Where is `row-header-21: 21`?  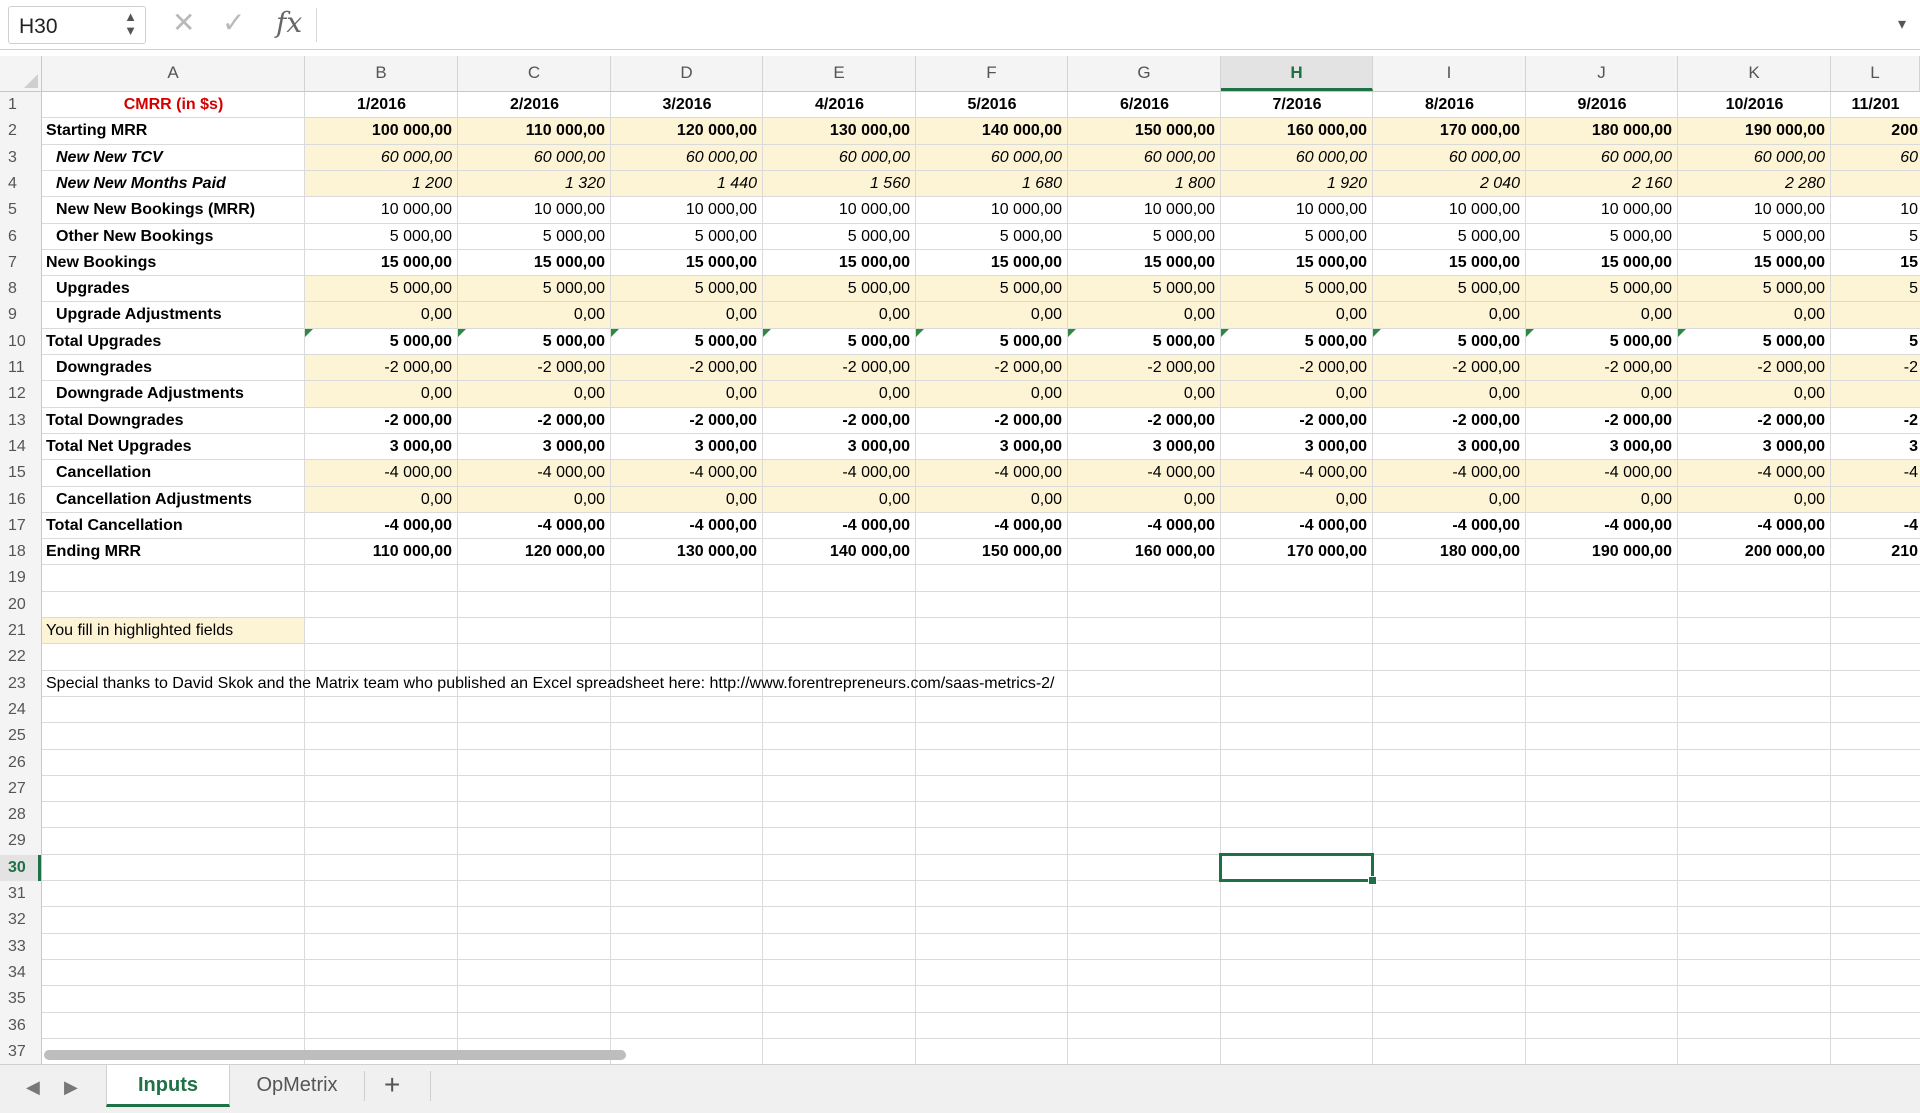 row-header-21: 21 is located at coordinates (20, 631).